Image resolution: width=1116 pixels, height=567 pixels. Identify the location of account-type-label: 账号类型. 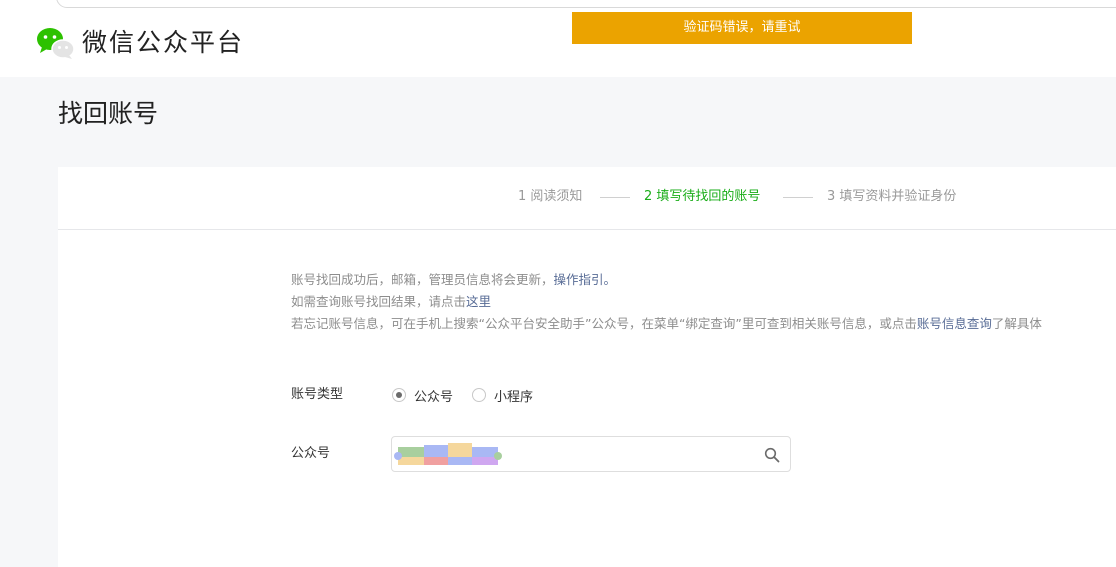
(317, 394).